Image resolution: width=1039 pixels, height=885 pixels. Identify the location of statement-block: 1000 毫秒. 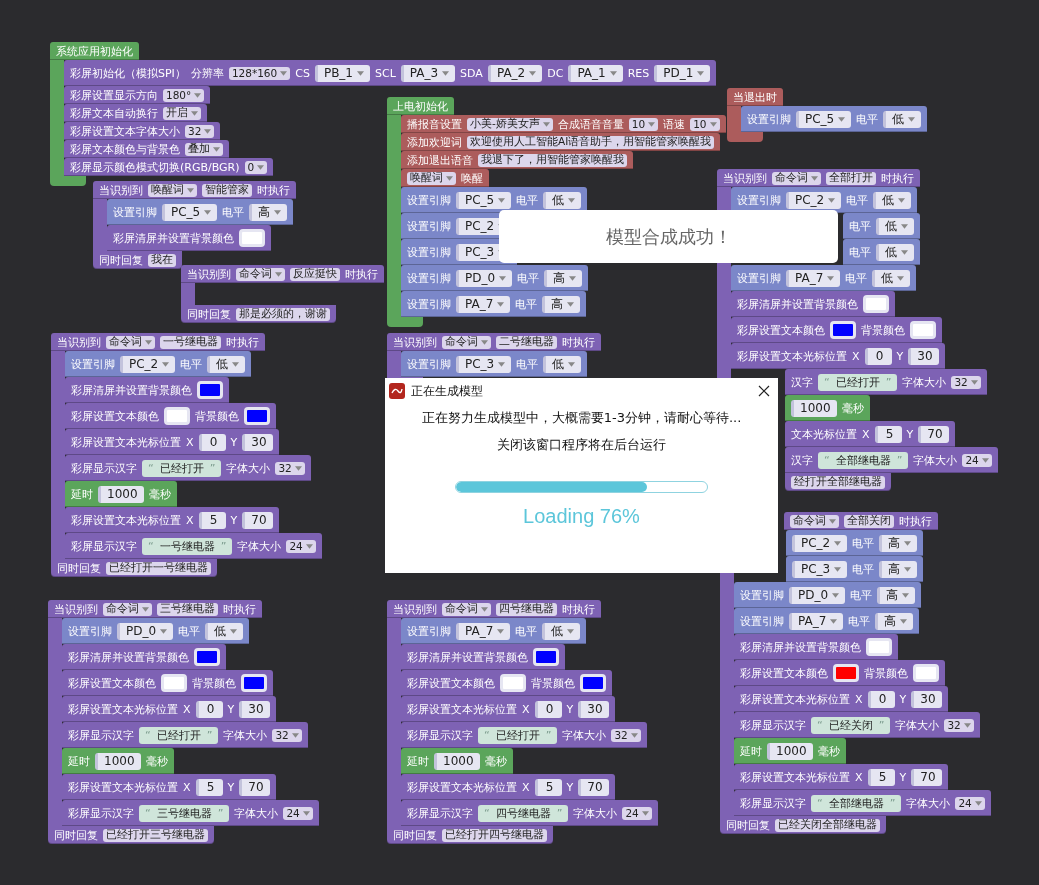
(827, 408).